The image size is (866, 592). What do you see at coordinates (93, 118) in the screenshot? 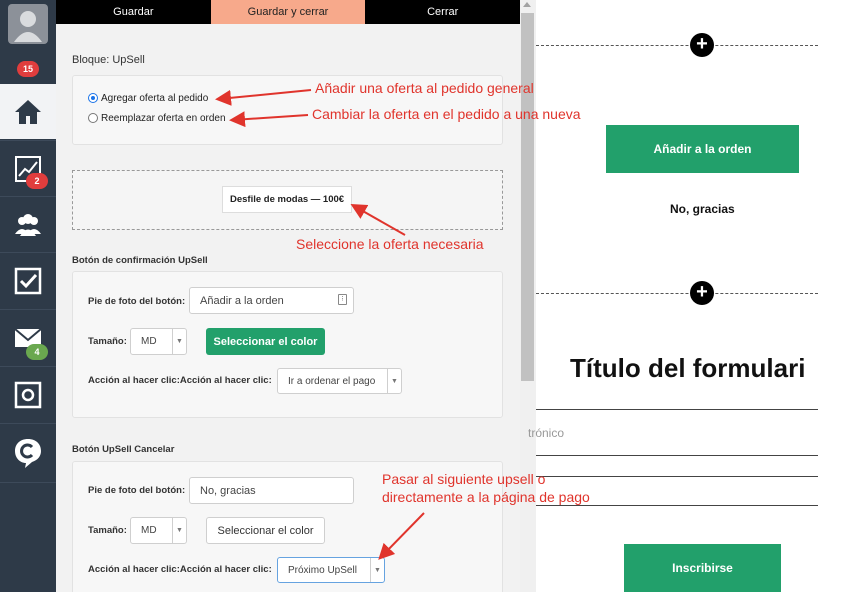
I see `radio-replace-offer` at bounding box center [93, 118].